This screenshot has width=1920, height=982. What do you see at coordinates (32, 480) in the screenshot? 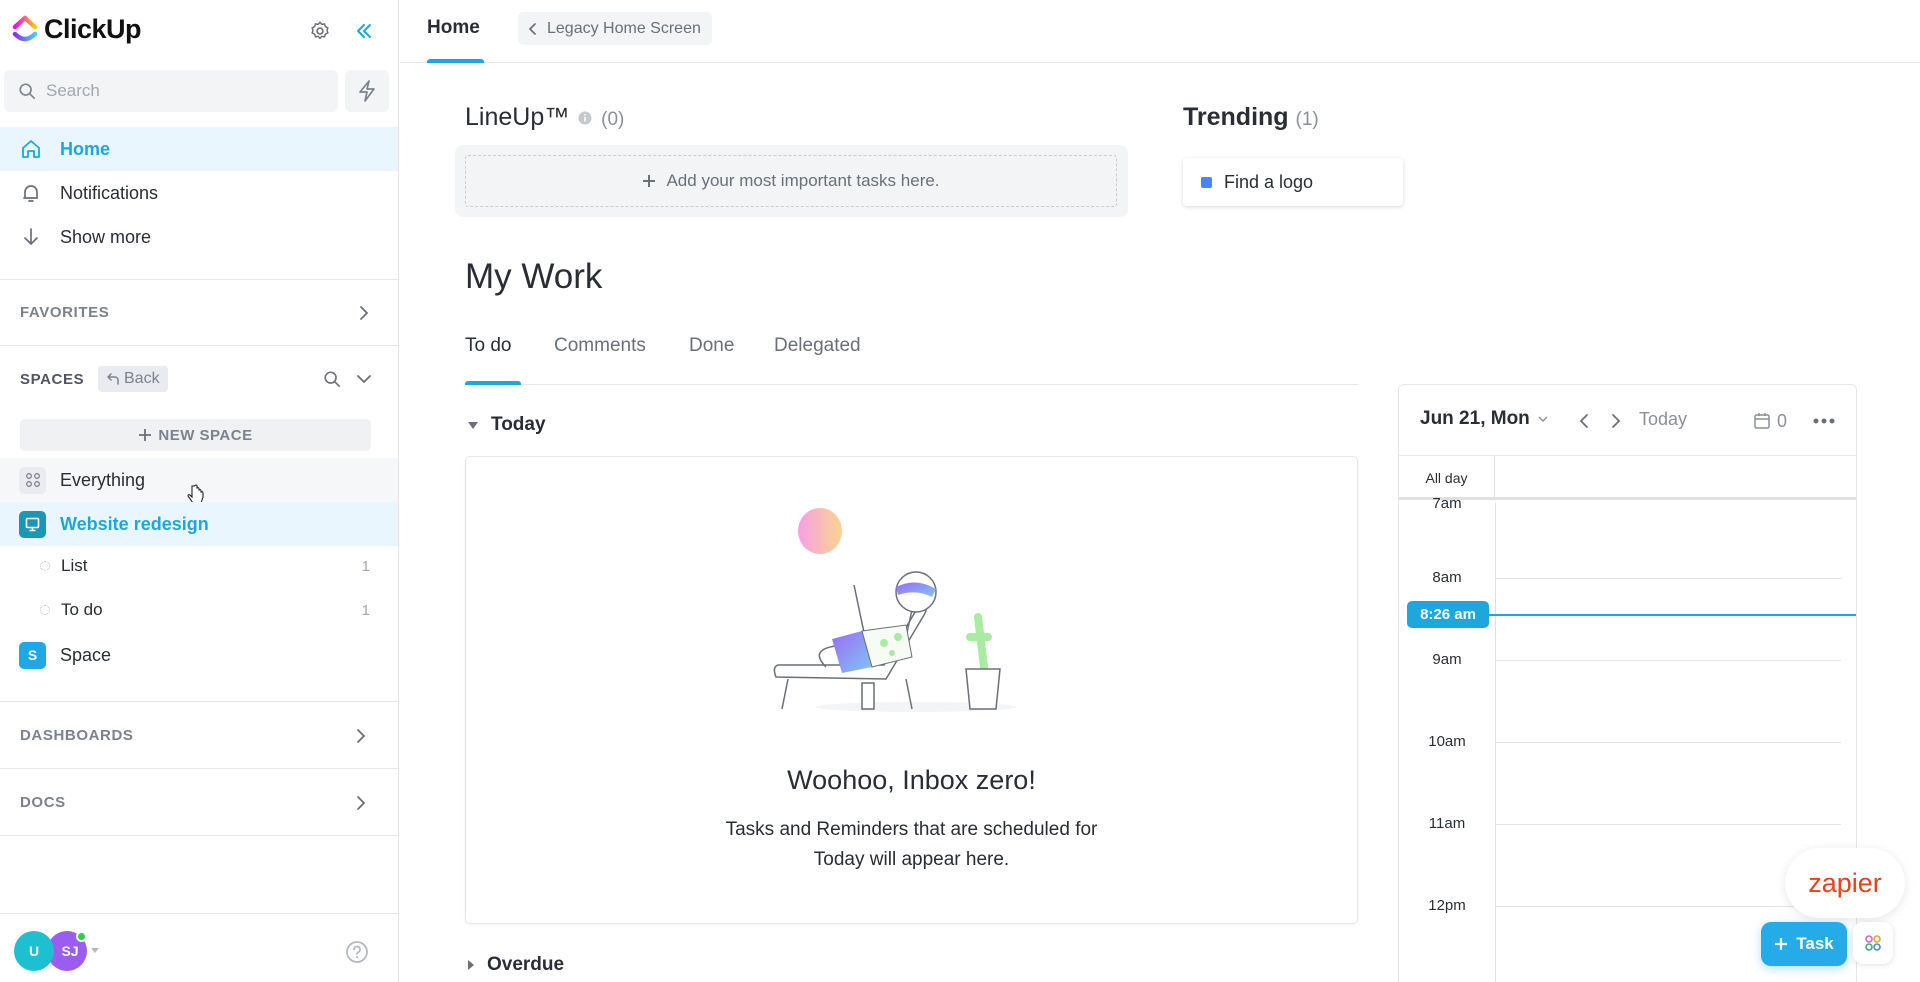
I see `everything-icon` at bounding box center [32, 480].